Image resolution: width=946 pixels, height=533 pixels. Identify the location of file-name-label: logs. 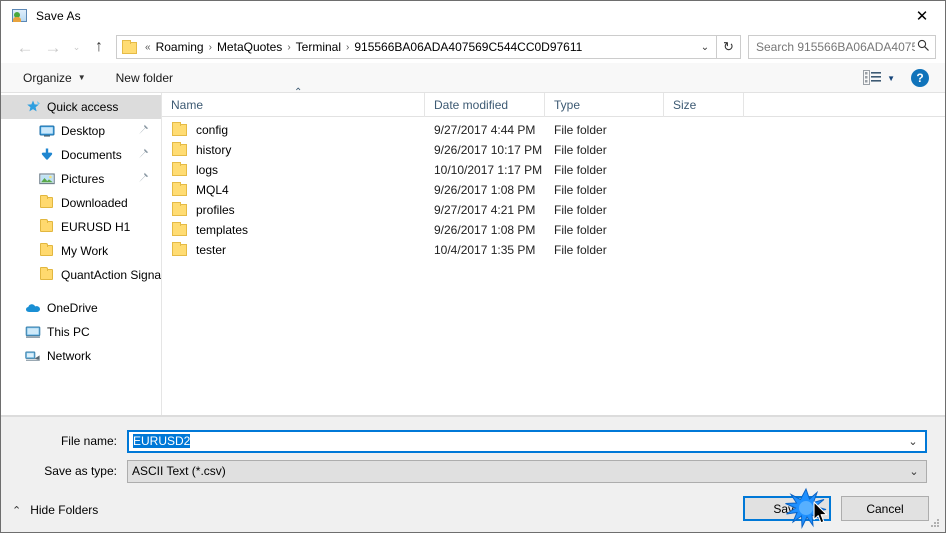
(207, 170).